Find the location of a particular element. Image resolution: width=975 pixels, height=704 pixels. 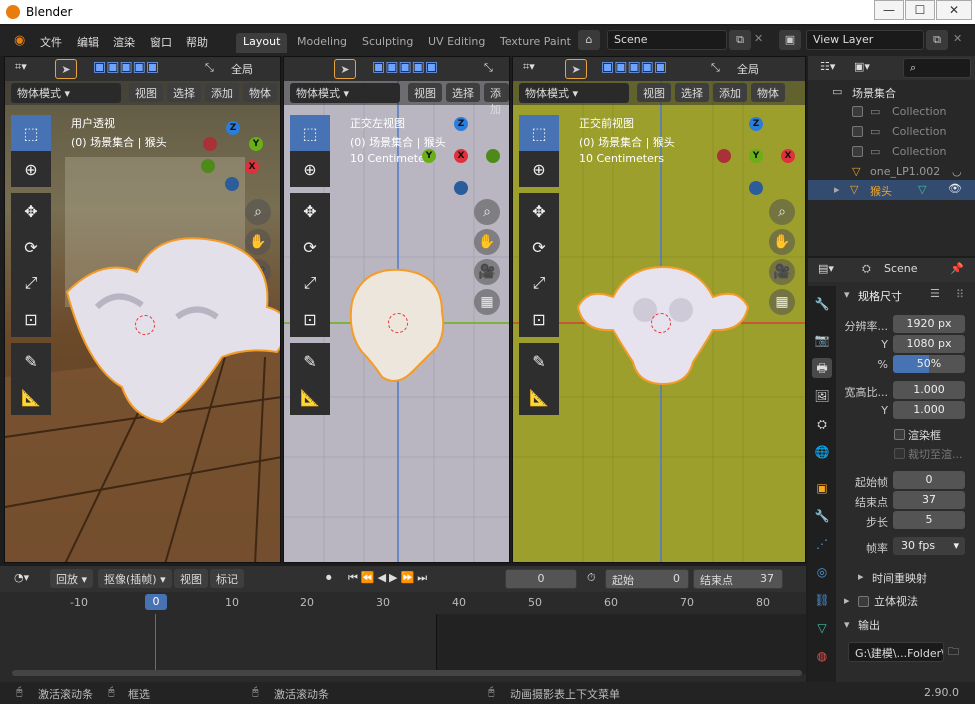

gizmo-neg-x-icon is located at coordinates (724, 156).